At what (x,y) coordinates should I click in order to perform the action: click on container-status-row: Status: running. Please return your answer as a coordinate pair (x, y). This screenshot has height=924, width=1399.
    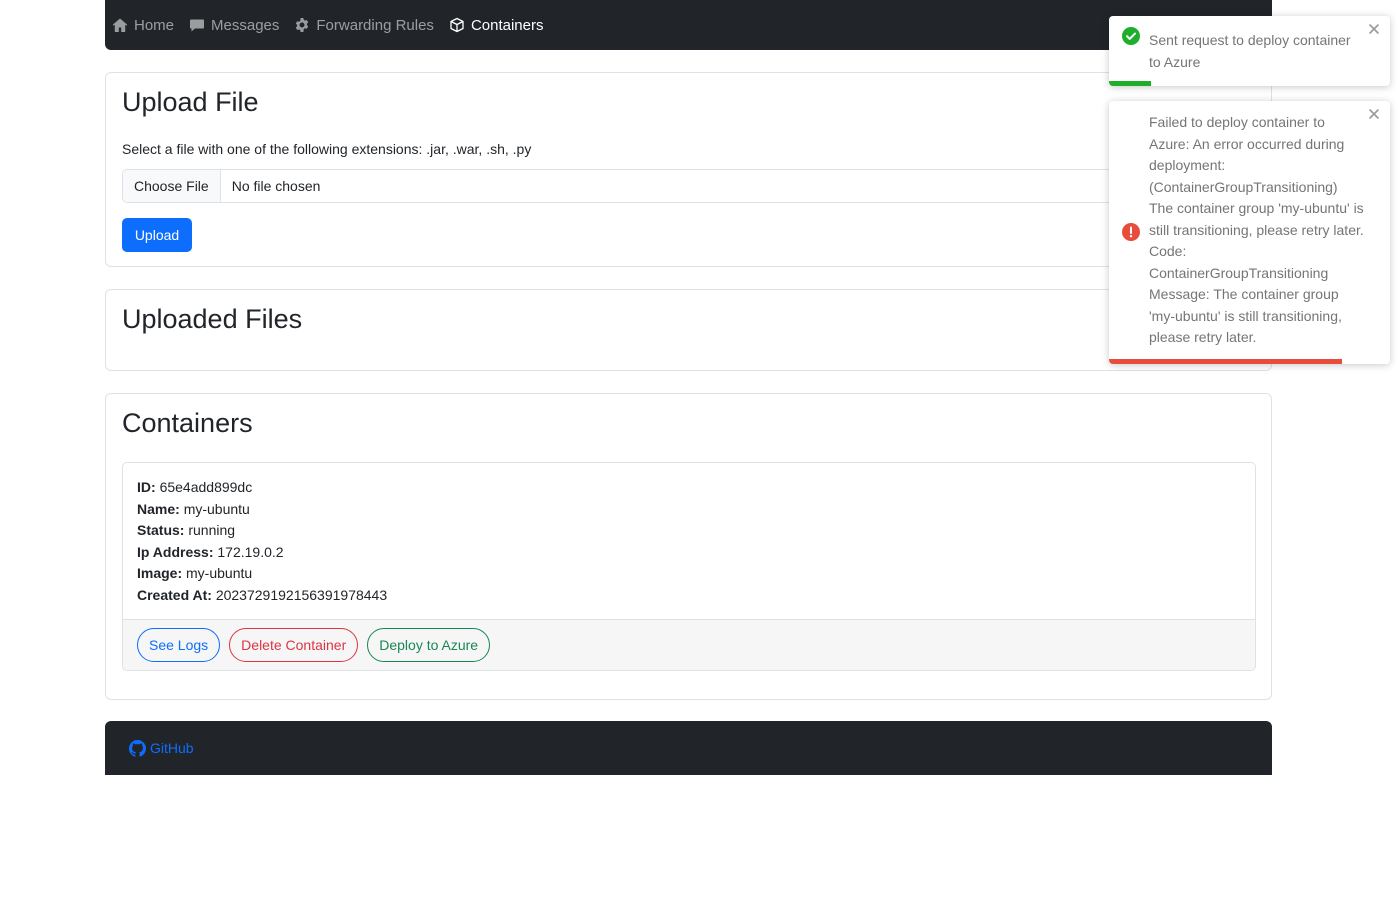
    Looking at the image, I should click on (689, 531).